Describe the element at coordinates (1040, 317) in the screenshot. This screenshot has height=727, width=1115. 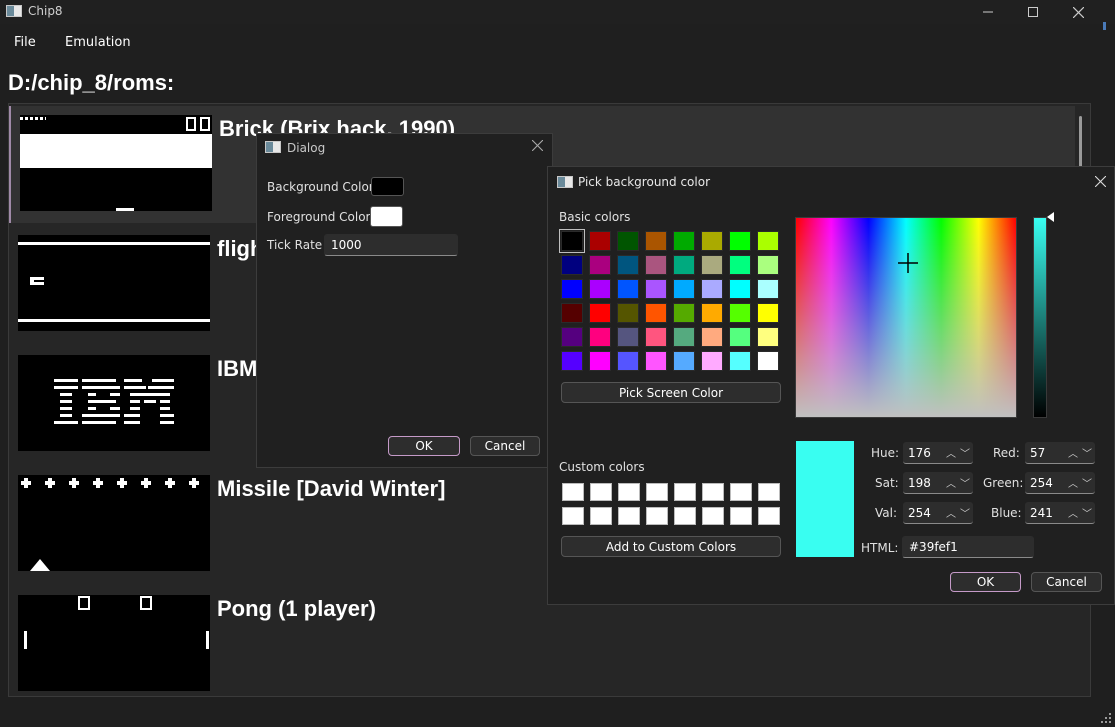
I see `value-slider` at that location.